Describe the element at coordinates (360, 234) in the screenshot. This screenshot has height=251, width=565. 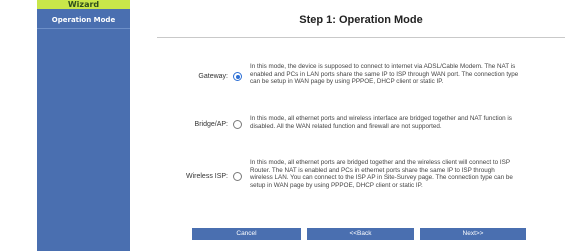
I see `back-button: <<Back` at that location.